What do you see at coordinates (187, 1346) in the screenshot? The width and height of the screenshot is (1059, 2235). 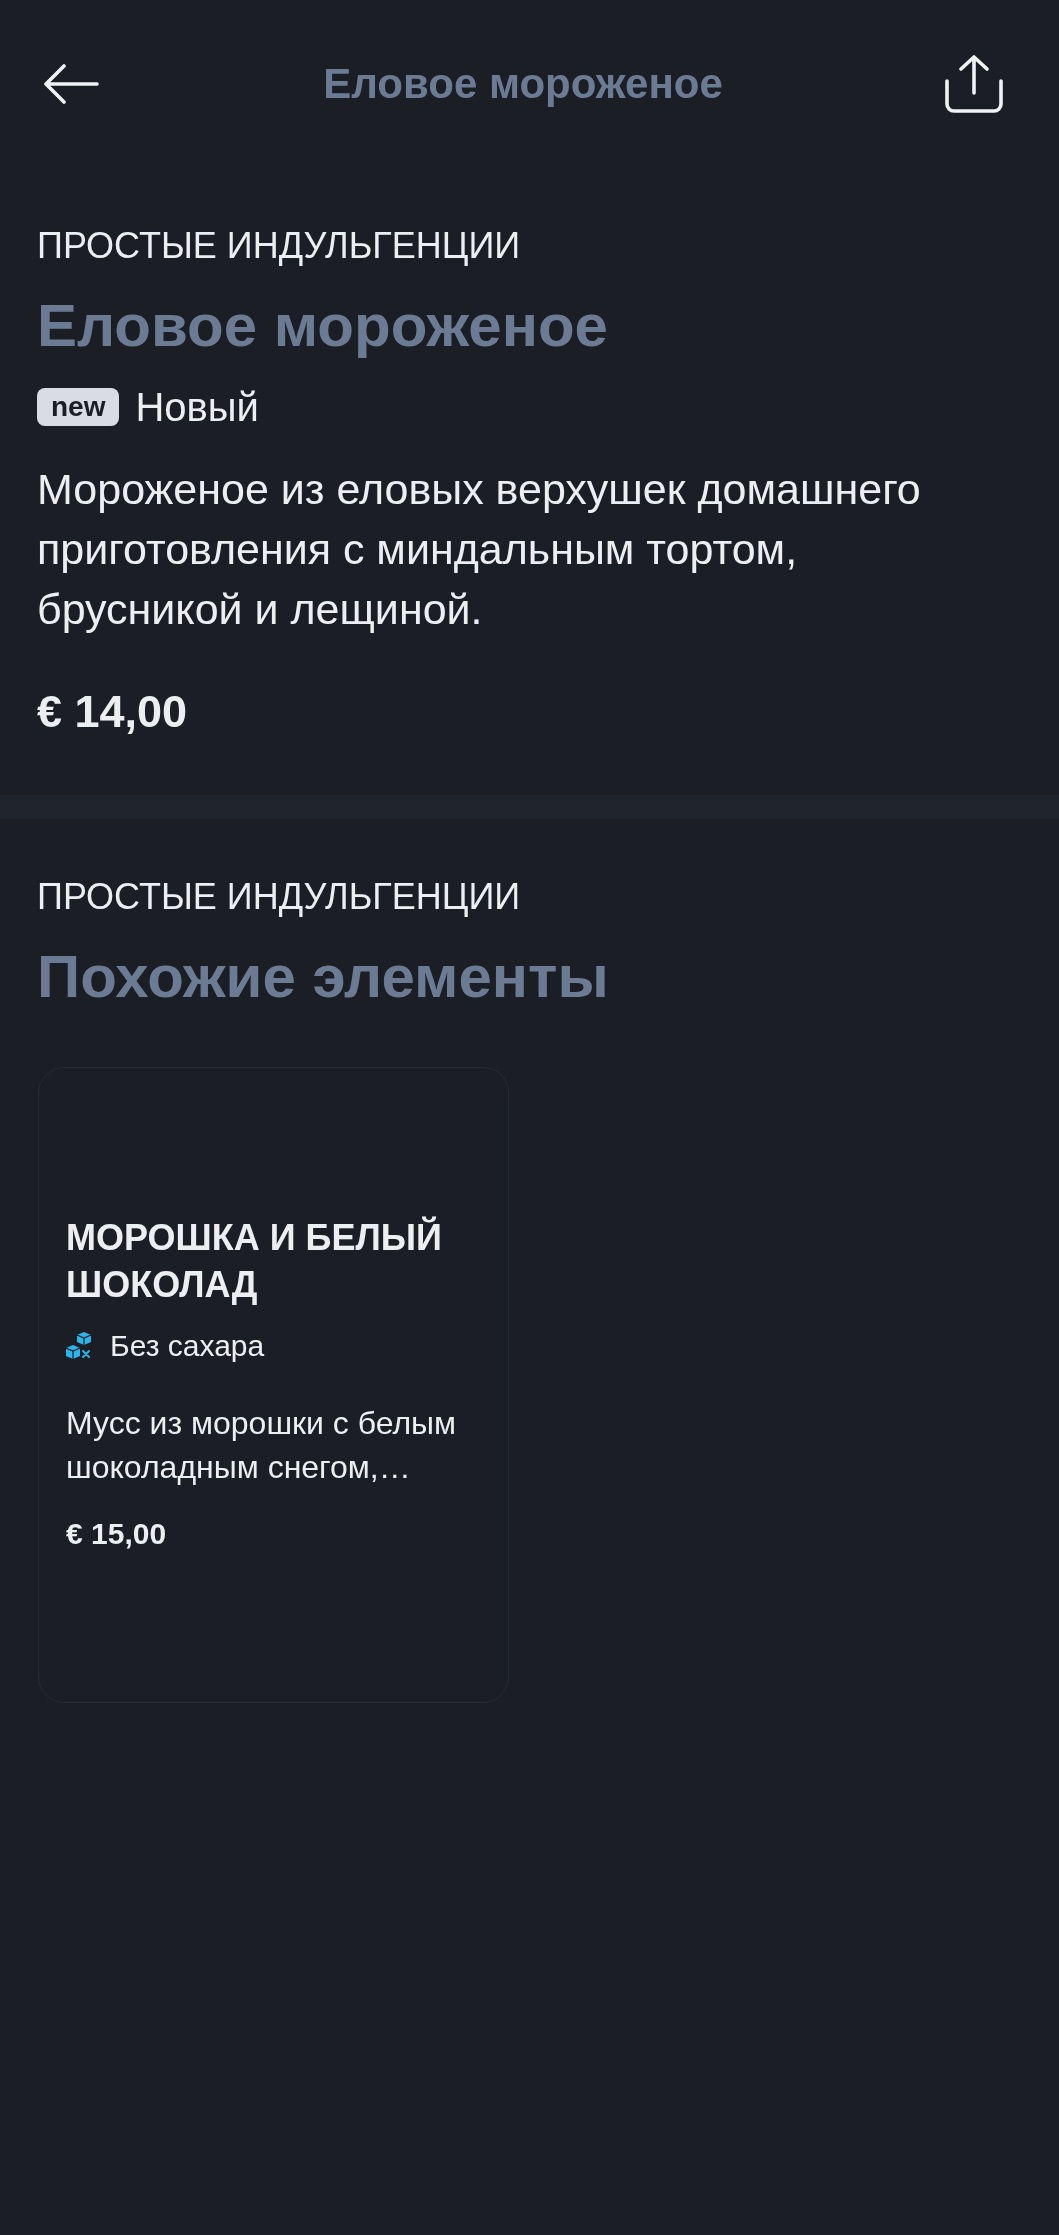 I see `tag-label: Без сахара` at bounding box center [187, 1346].